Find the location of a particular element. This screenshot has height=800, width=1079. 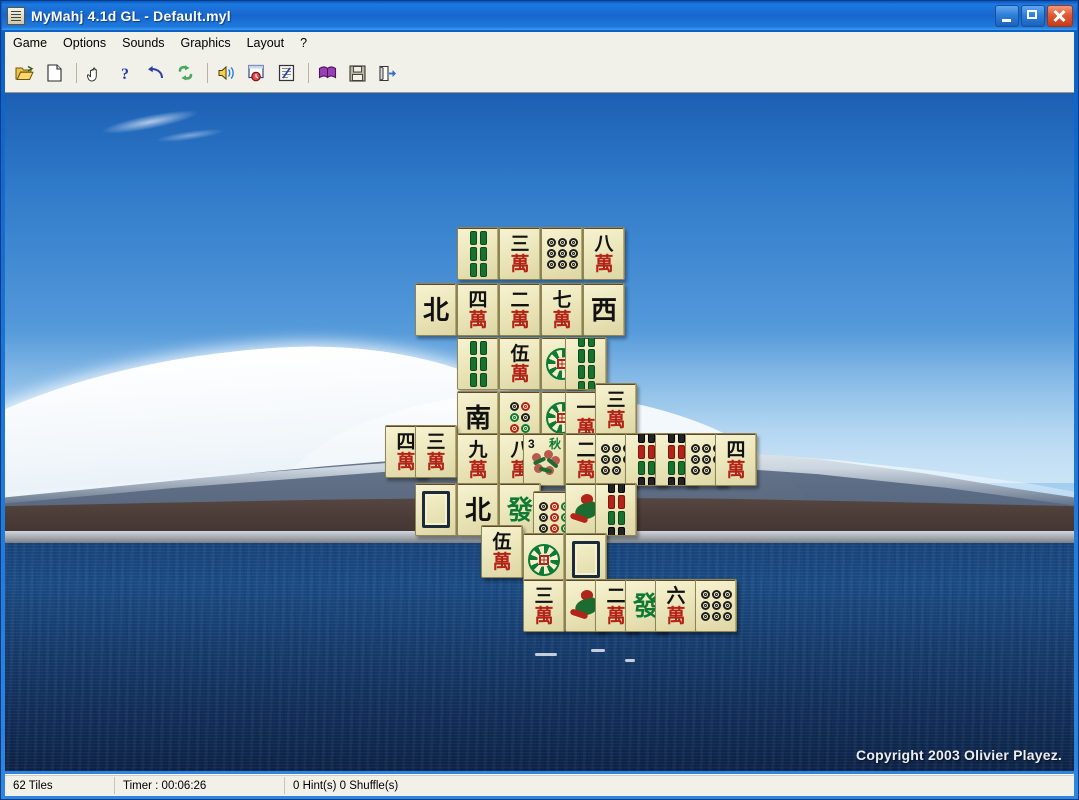

tile-face-dots is located at coordinates (716, 605).